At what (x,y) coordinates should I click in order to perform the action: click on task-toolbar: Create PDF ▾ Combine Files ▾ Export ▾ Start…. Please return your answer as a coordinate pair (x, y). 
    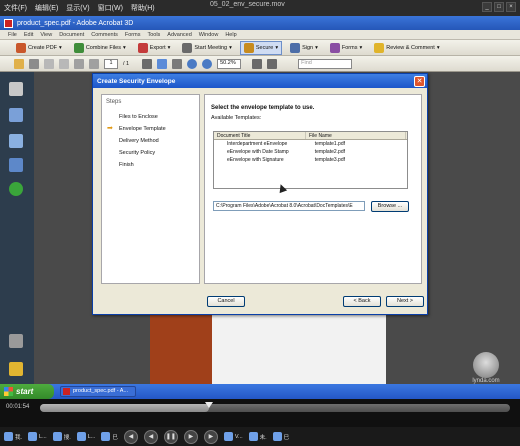
    Looking at the image, I should click on (260, 48).